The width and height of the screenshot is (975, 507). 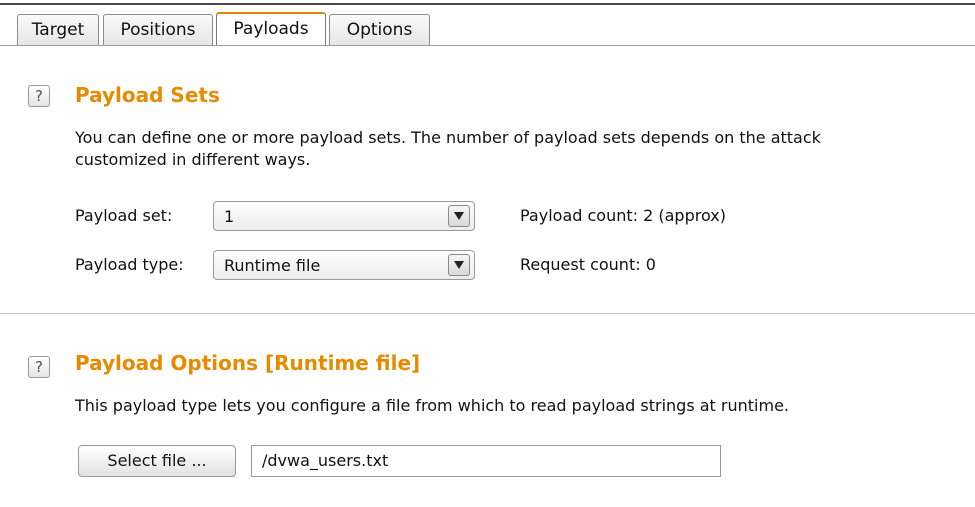 What do you see at coordinates (124, 215) in the screenshot?
I see `payload-set-label: Payload set:` at bounding box center [124, 215].